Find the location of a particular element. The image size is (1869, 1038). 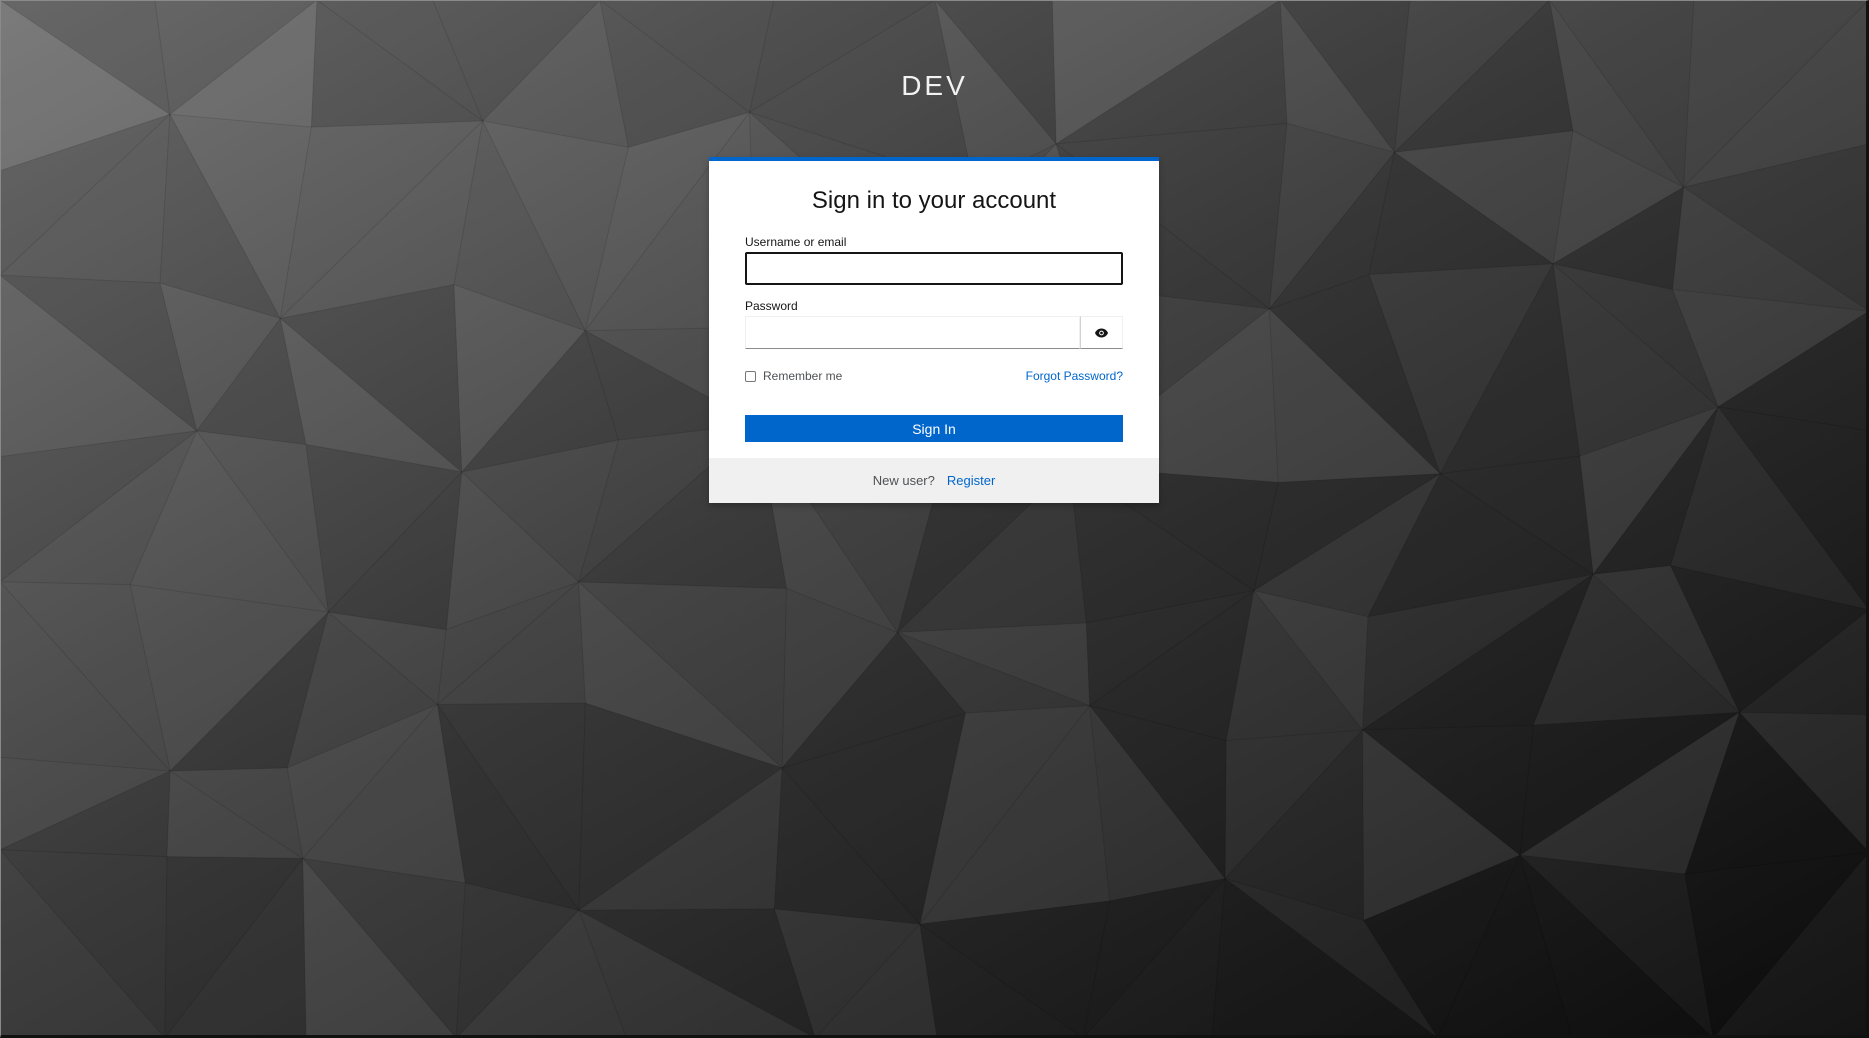

options-row: Remember me Forgot Password? is located at coordinates (934, 376).